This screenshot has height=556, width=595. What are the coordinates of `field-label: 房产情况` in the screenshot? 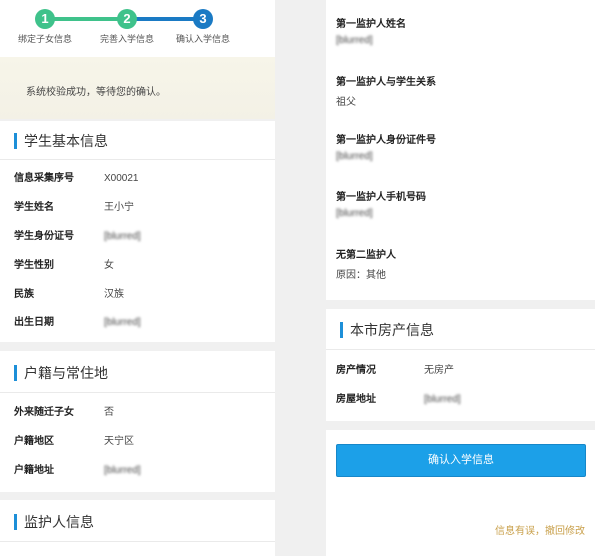 It's located at (356, 370).